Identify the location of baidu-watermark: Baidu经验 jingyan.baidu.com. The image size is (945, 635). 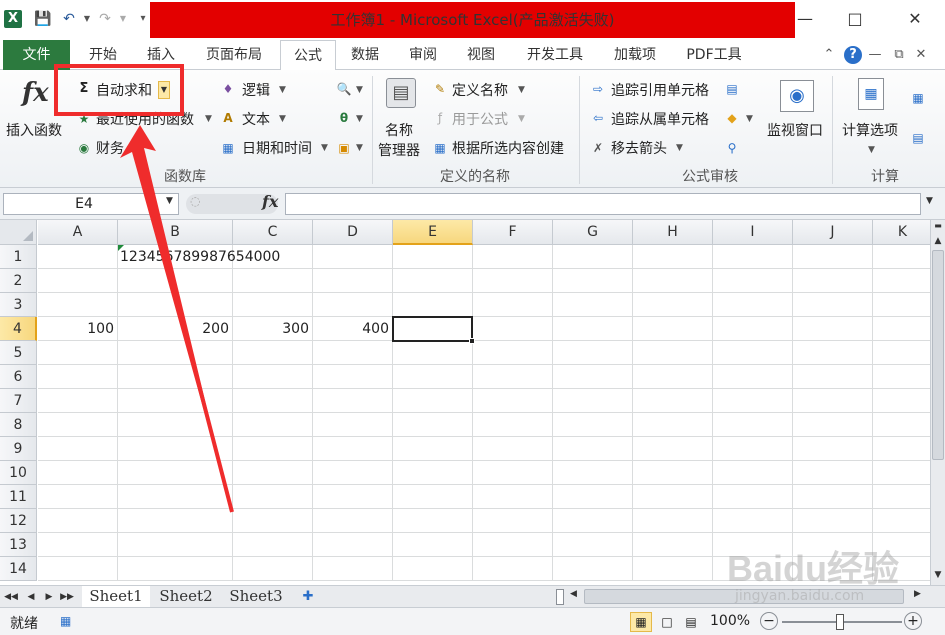
(830, 565).